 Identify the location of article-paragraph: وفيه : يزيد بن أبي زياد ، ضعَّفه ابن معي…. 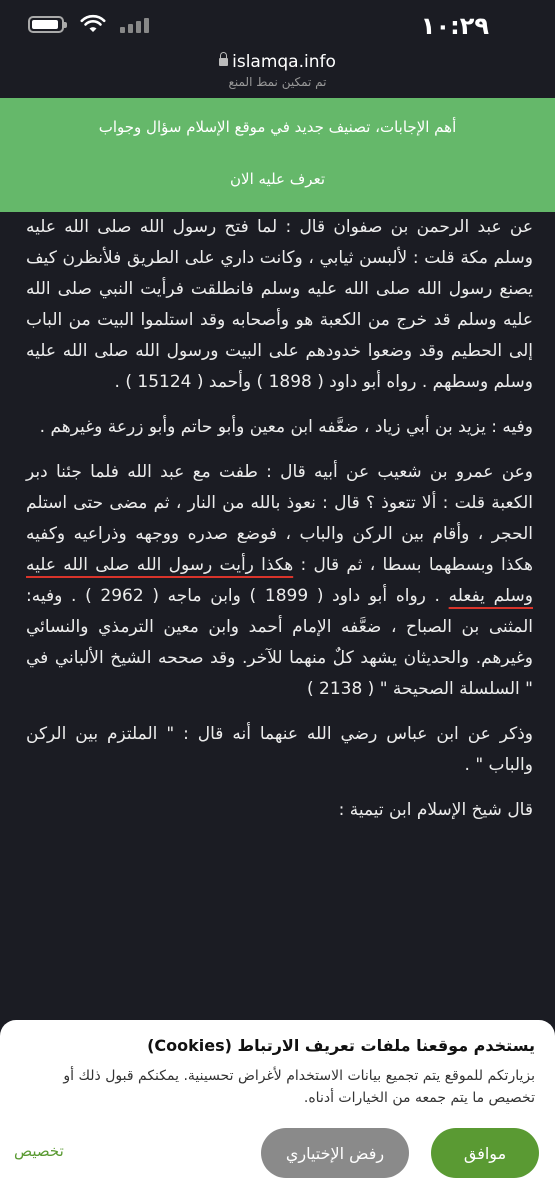
(286, 427).